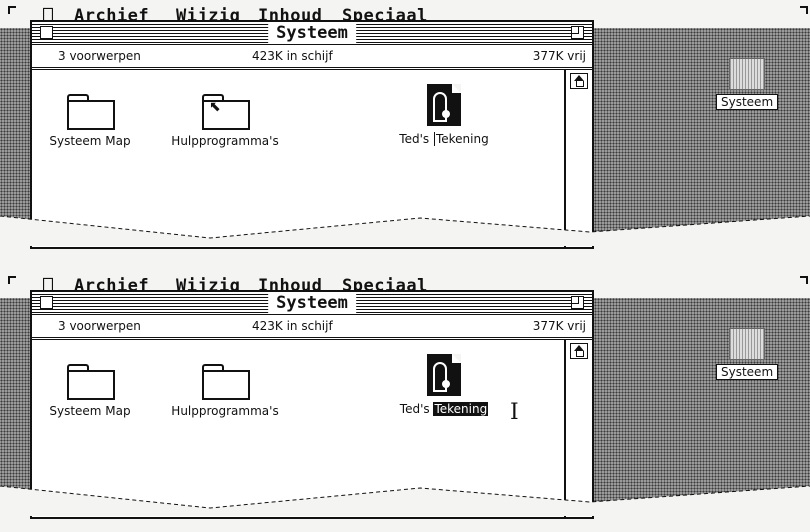 The image size is (810, 532). I want to click on folder-hulpprogrammas: Hulpprogramma's, so click(225, 391).